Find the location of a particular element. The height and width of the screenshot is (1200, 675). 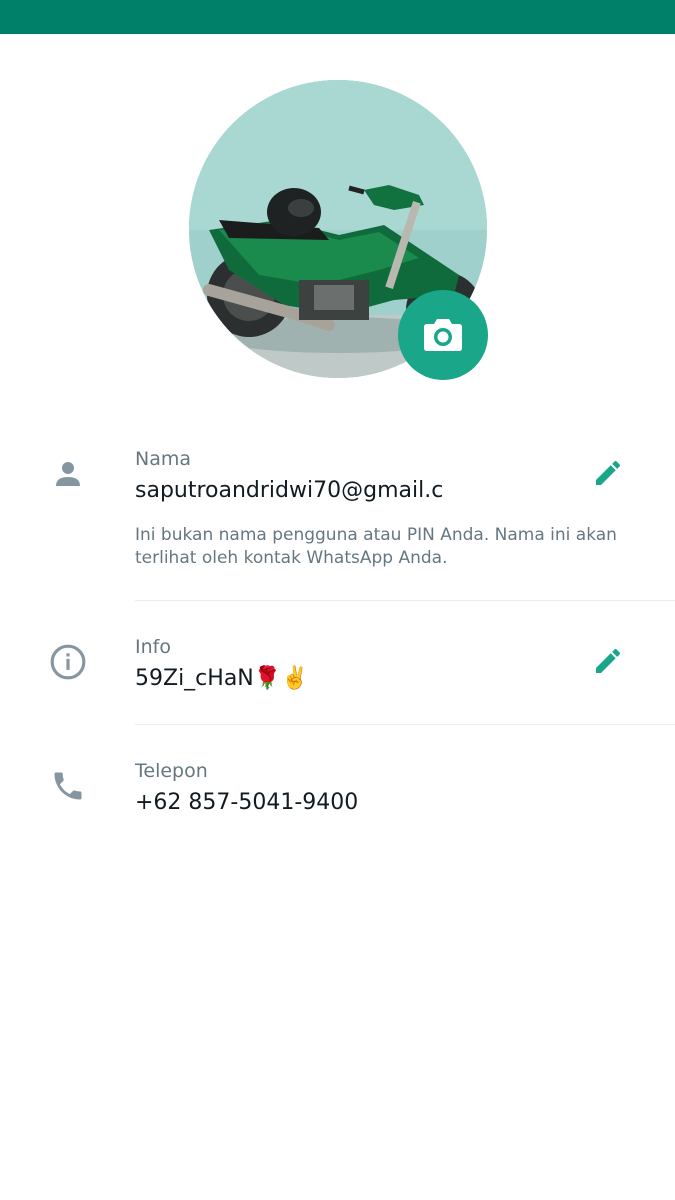

change-photo-button is located at coordinates (443, 335).